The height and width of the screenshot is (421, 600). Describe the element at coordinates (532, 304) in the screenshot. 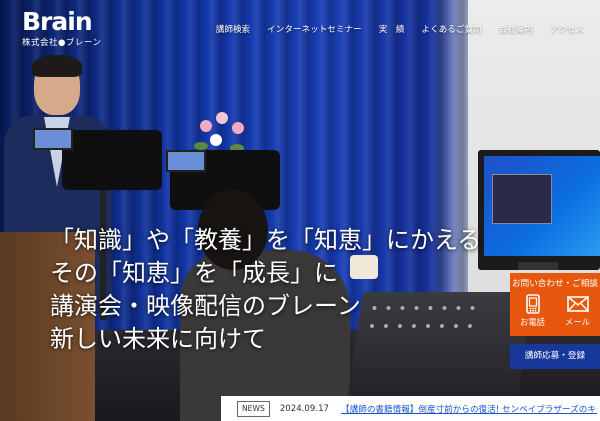

I see `phone-icon` at that location.